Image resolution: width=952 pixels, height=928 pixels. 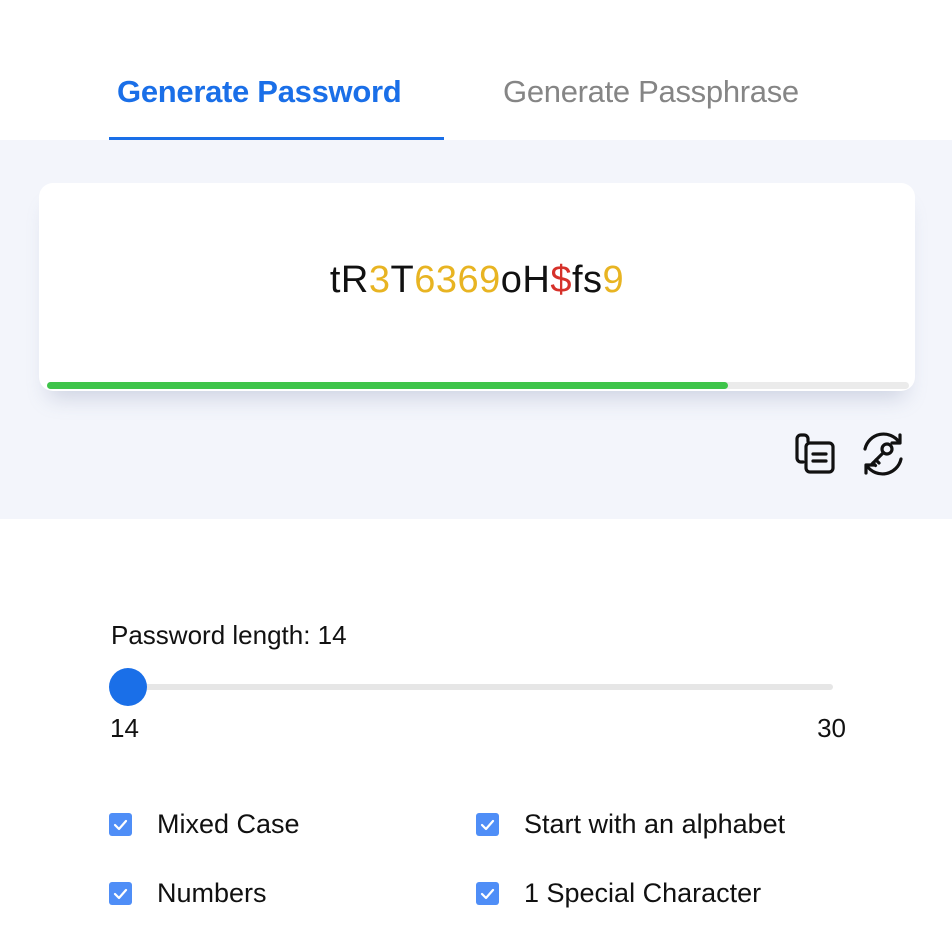 I want to click on strength-meter-fill, so click(x=387, y=385).